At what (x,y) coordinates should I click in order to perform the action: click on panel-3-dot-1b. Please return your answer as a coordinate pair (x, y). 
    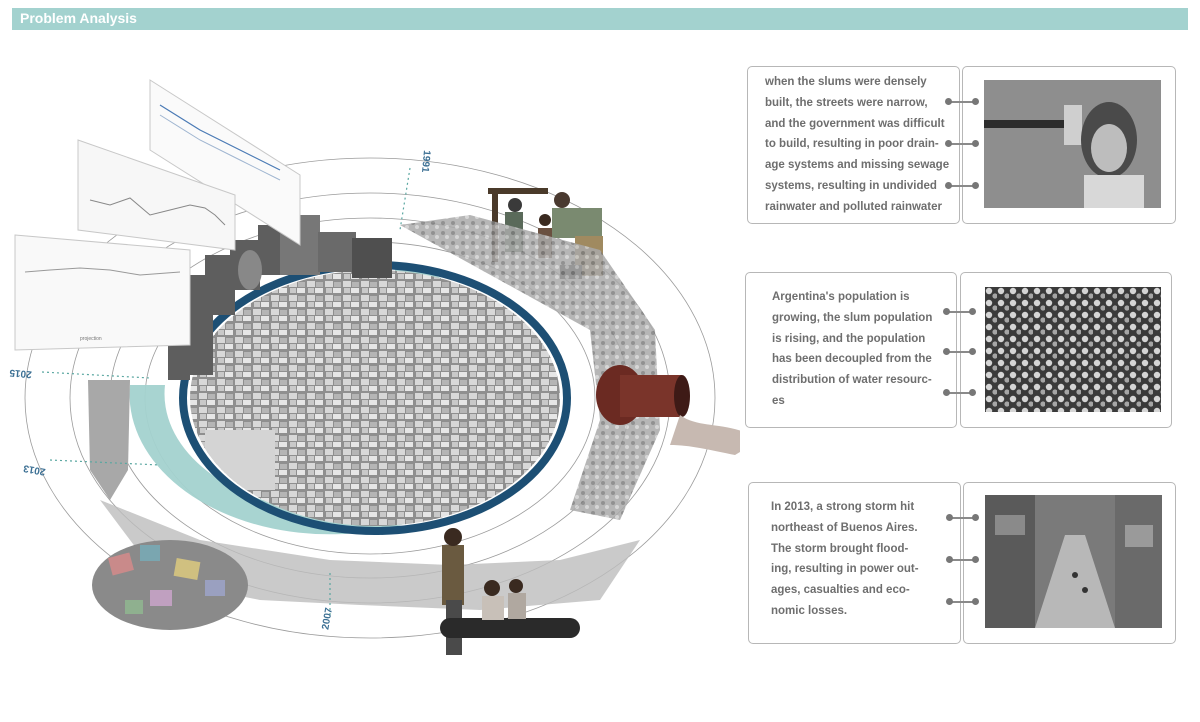
    Looking at the image, I should click on (975, 517).